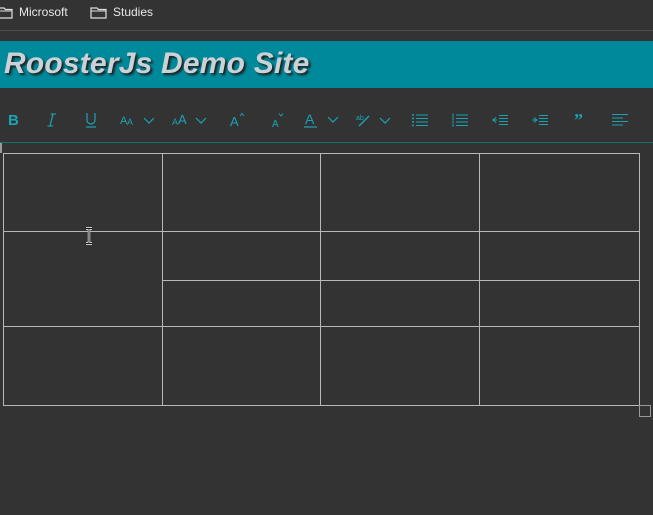 The width and height of the screenshot is (653, 515). I want to click on text-cursor-icon, so click(89, 236).